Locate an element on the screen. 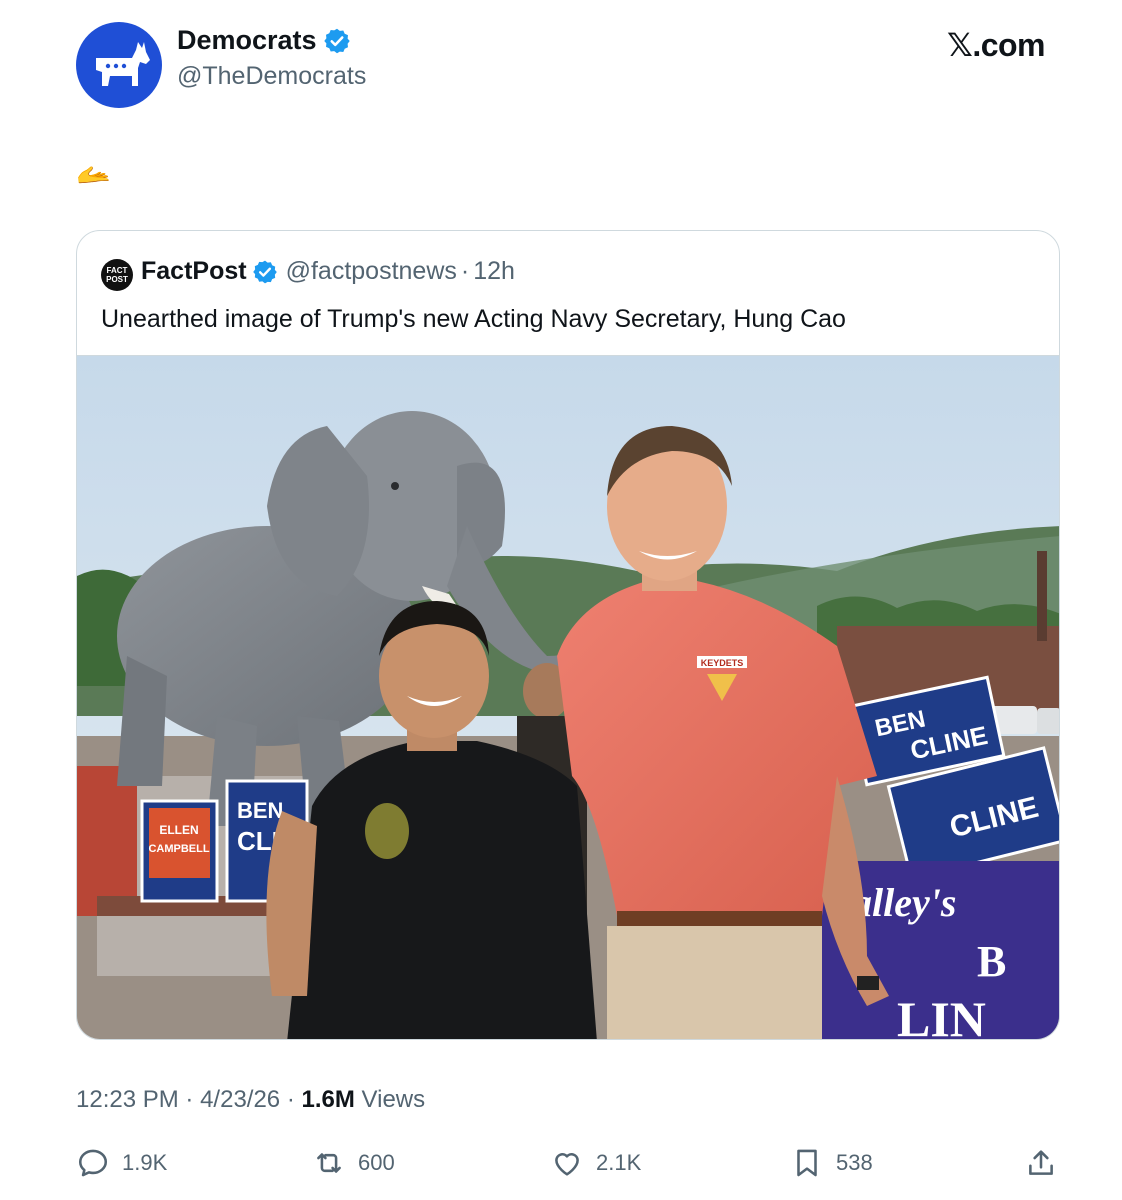 This screenshot has height=1200, width=1122. reply-icon is located at coordinates (93, 1163).